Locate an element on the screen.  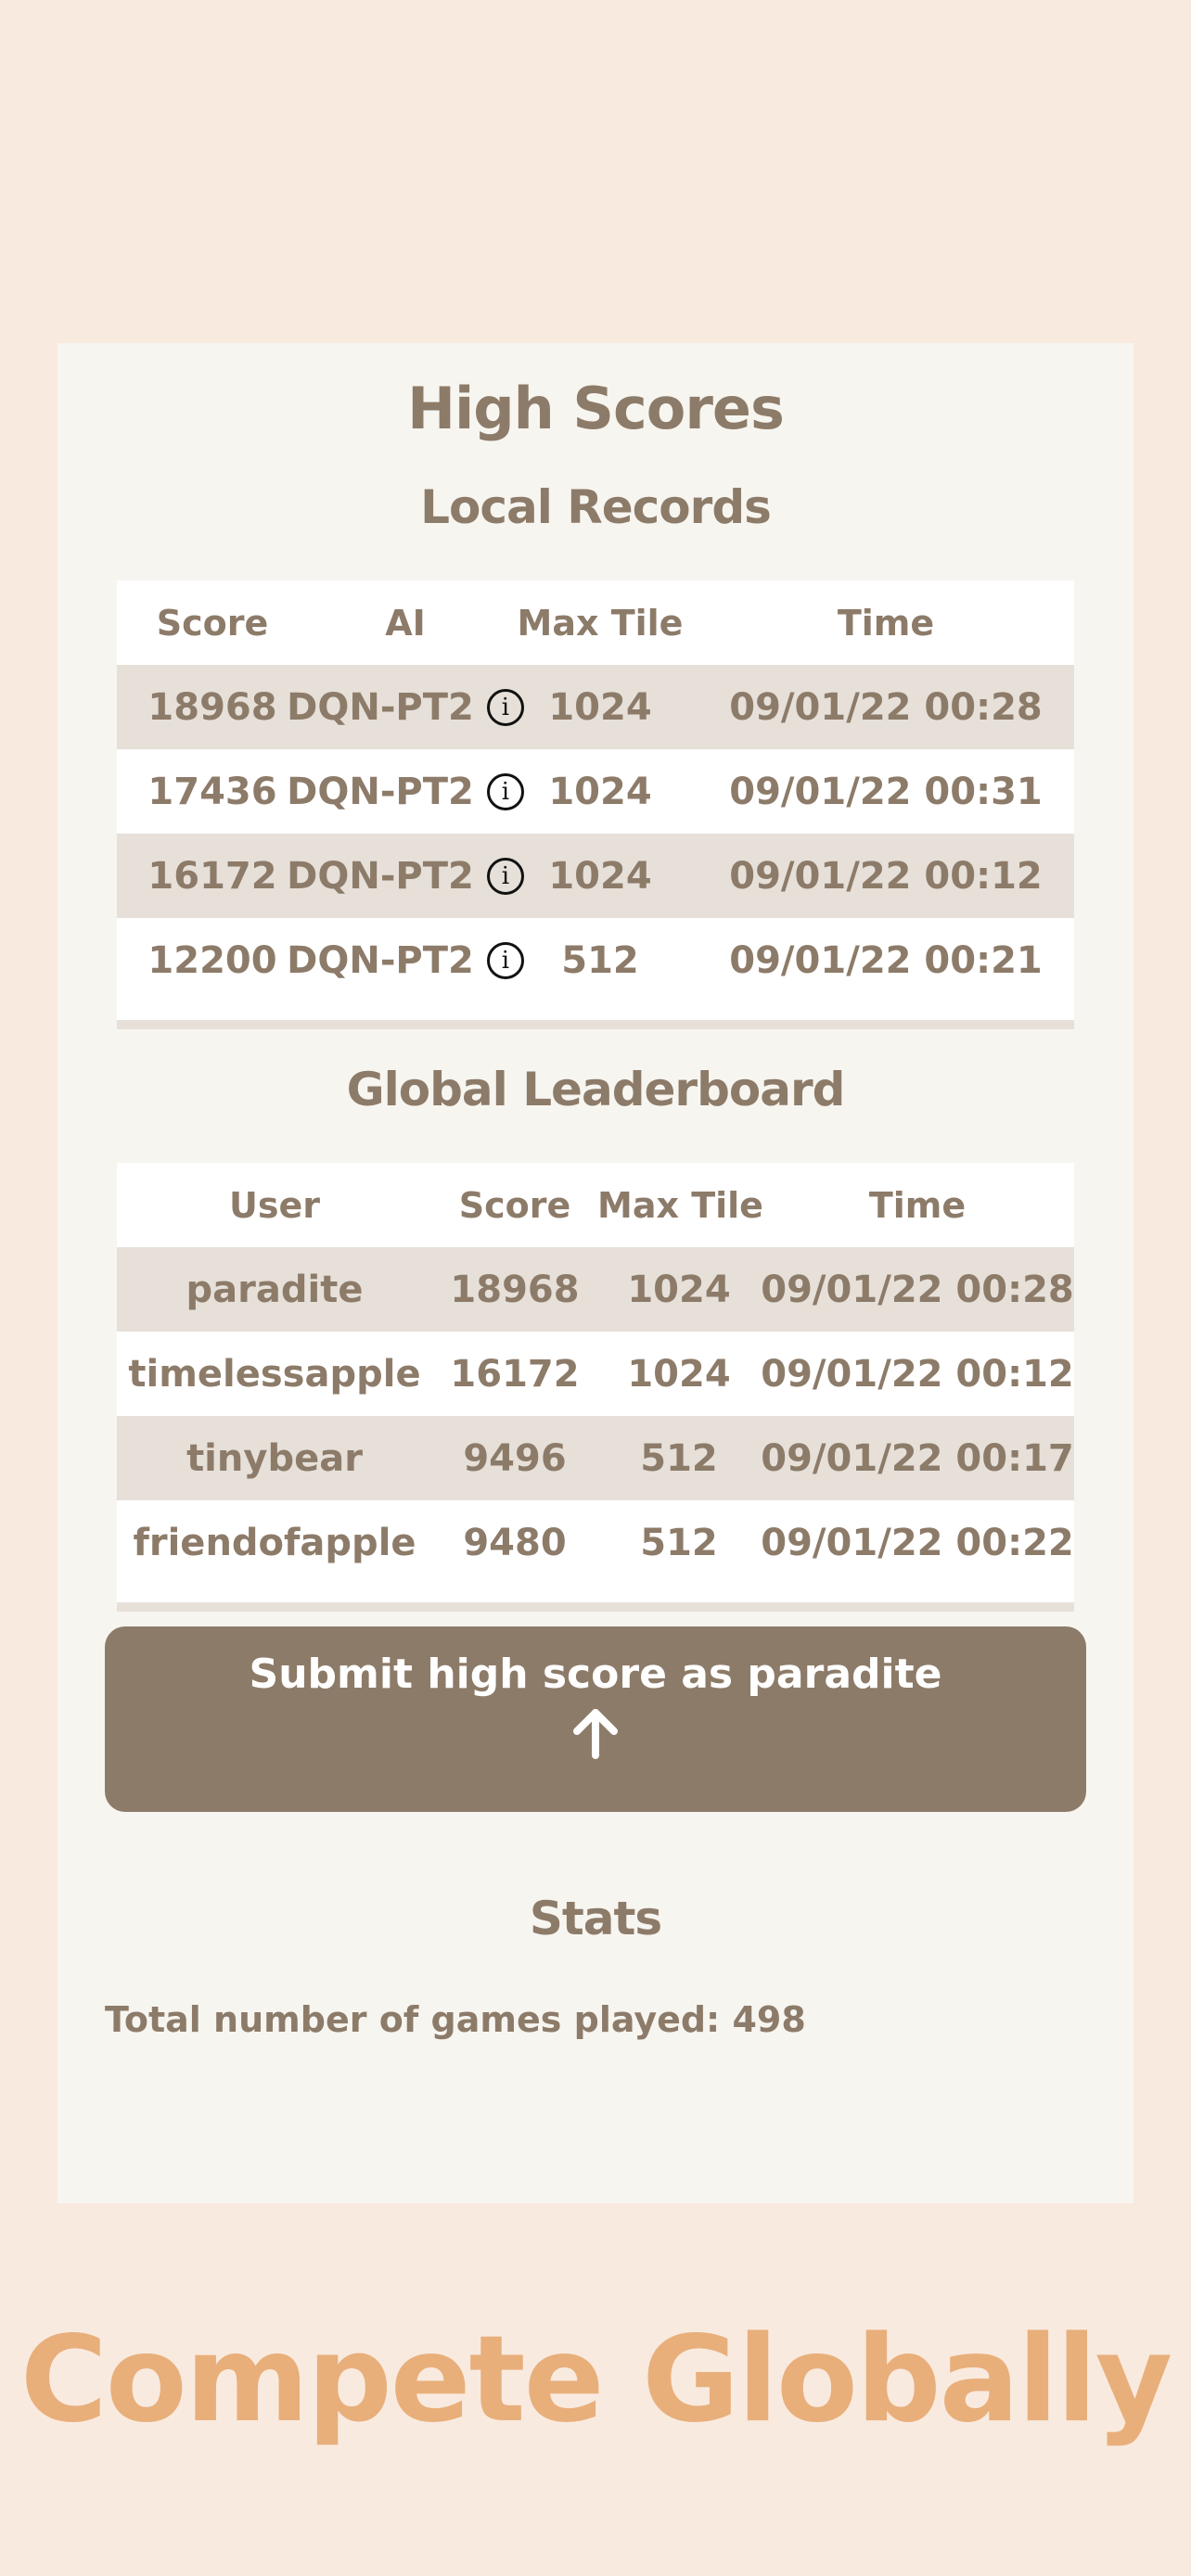
local-record-row: 12200 DQN-PT2 i 512 09/01/22 00:21 is located at coordinates (595, 960).